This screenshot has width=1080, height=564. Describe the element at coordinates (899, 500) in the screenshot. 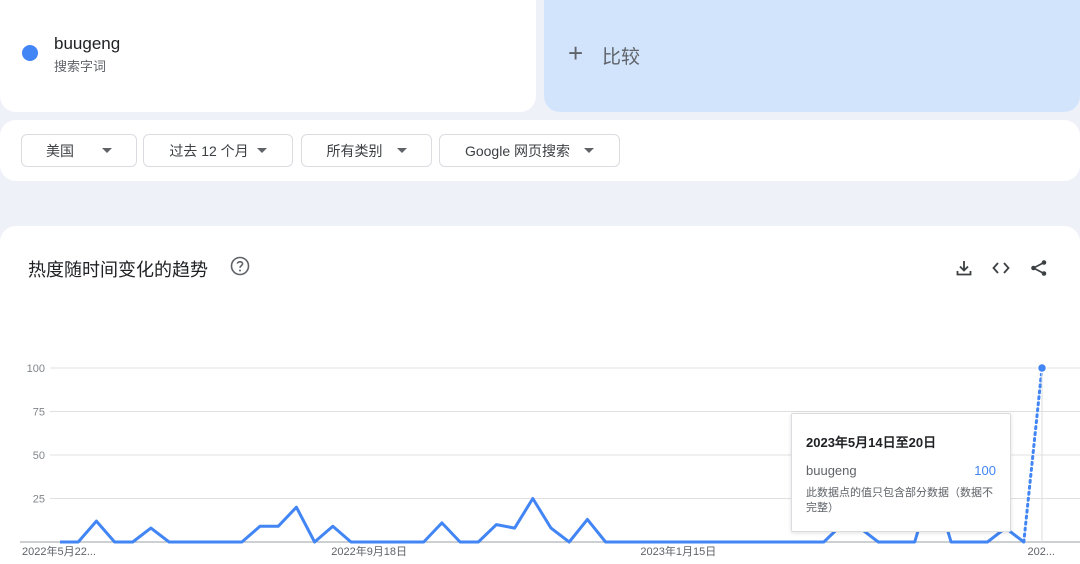

I see `tooltip-note: 此数据点的值只包含部分数据（数据不完整）` at that location.